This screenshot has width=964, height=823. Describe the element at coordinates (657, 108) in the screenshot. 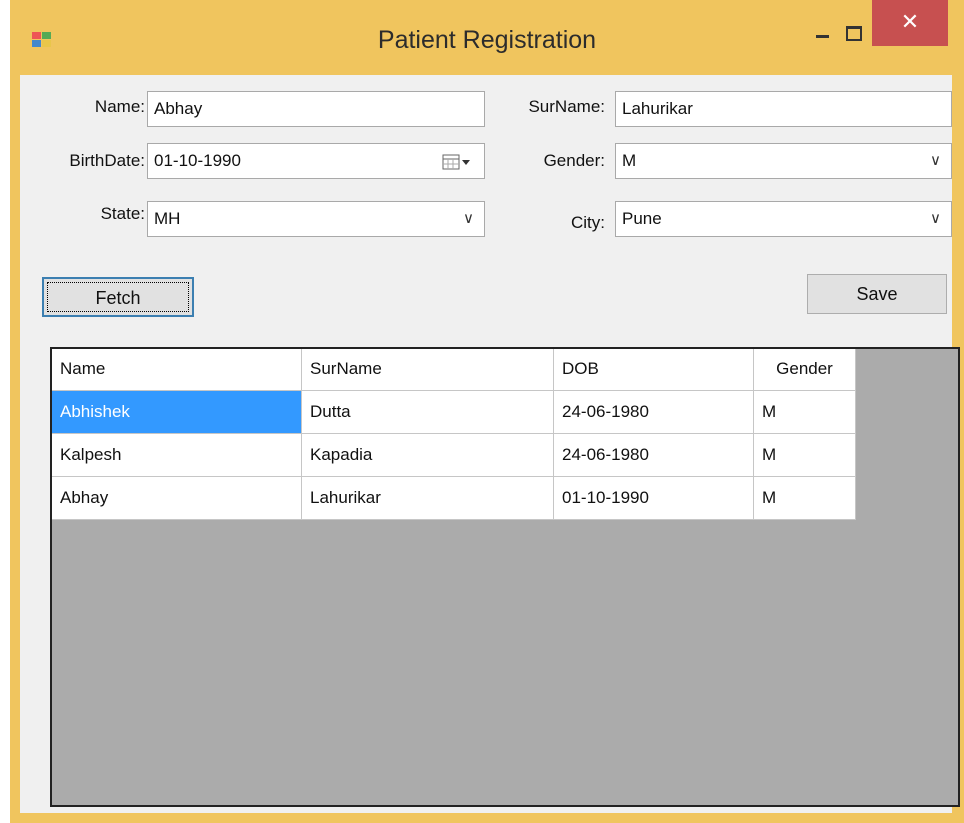

I see `surname-value: Lahurikar` at that location.